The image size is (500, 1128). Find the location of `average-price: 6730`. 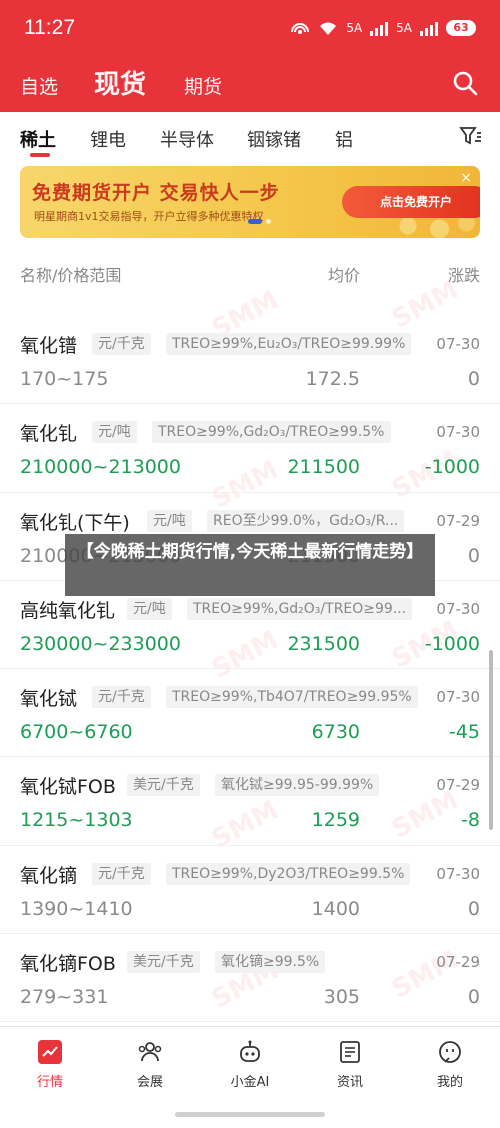

average-price: 6730 is located at coordinates (335, 732).